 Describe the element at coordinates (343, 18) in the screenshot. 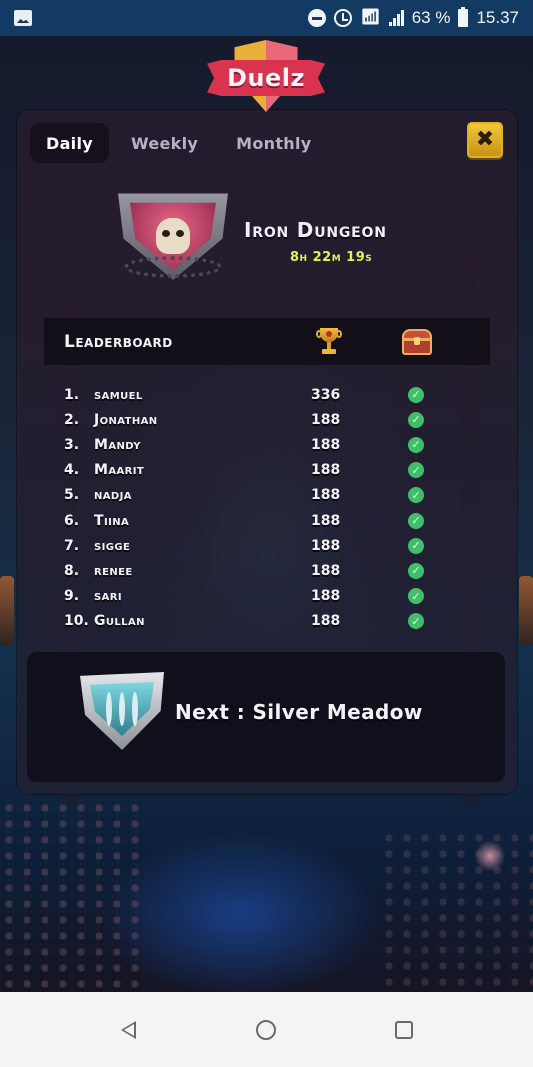

I see `alarm-icon` at that location.